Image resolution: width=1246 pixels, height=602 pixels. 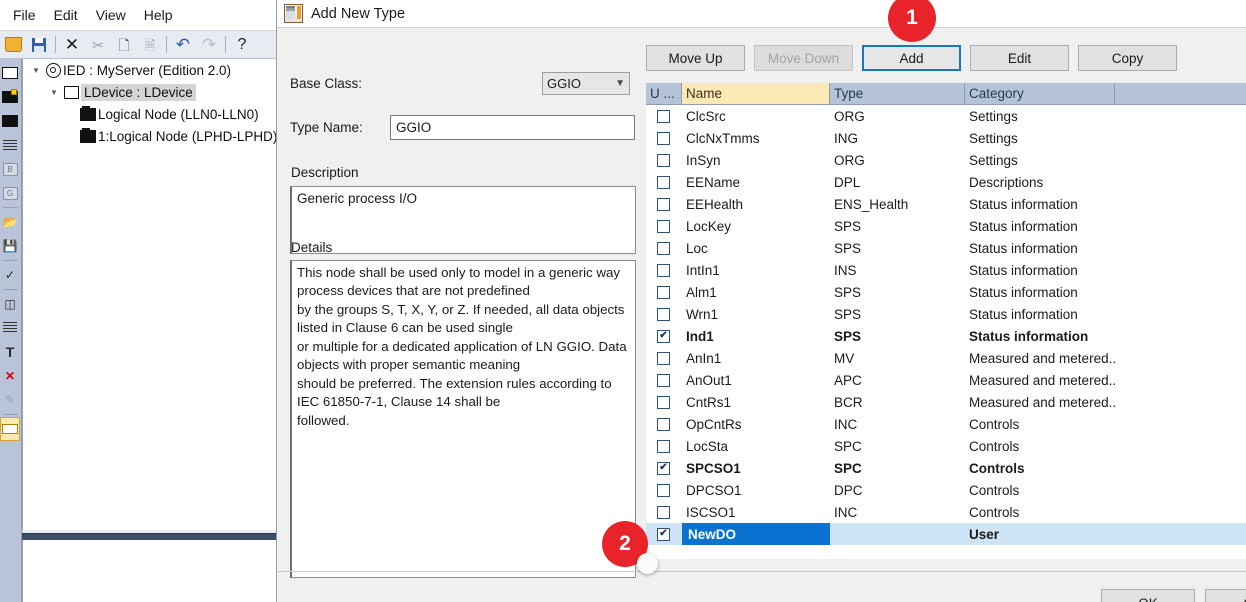 I want to click on menu-item-help: Help, so click(x=158, y=15).